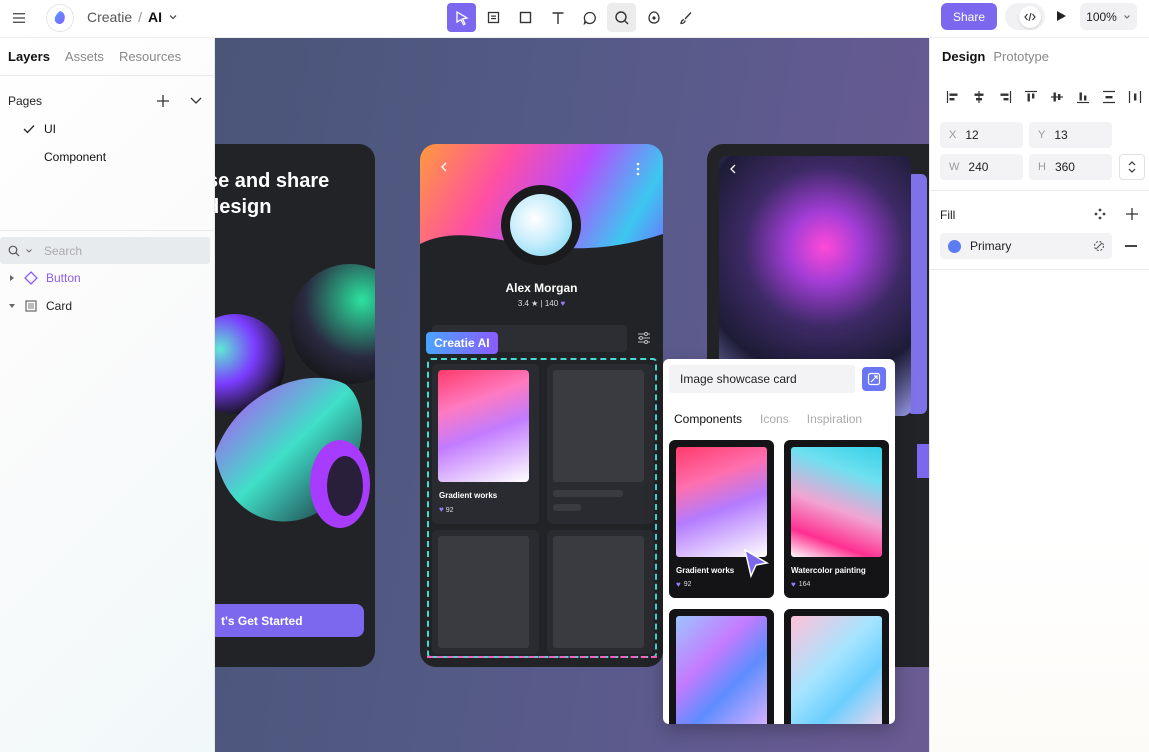 Image resolution: width=1149 pixels, height=752 pixels. Describe the element at coordinates (29, 56) in the screenshot. I see `tab-layers: Layers` at that location.